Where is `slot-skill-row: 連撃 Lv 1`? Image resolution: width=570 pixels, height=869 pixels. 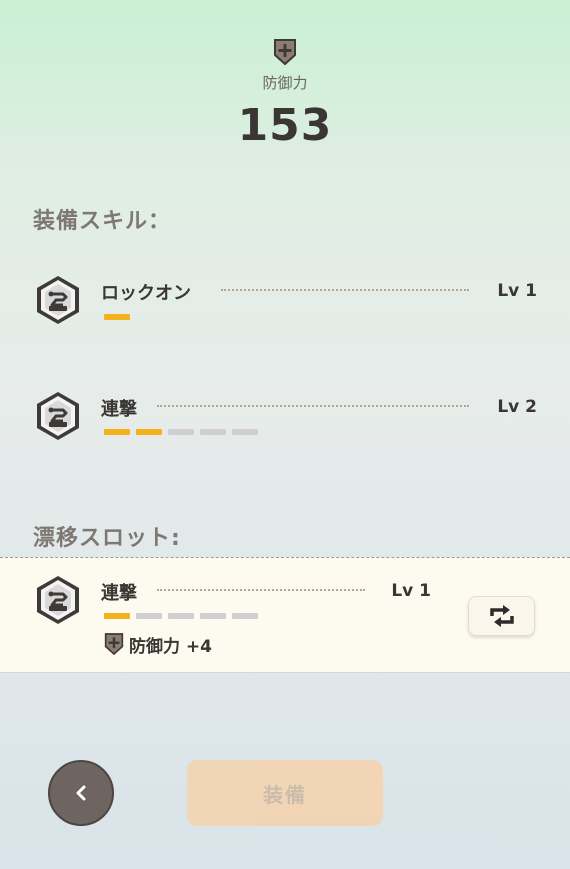
slot-skill-row: 連撃 Lv 1 is located at coordinates (230, 600).